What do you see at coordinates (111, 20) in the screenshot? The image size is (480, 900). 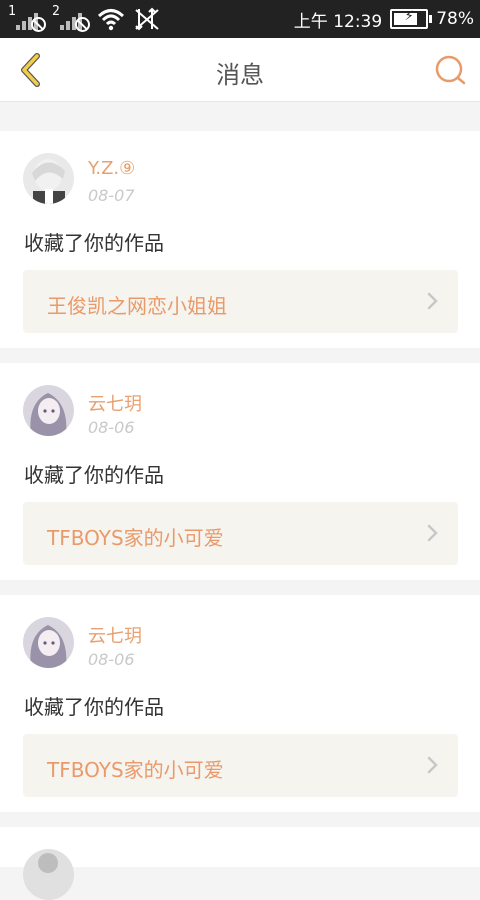 I see `wifi-icon` at bounding box center [111, 20].